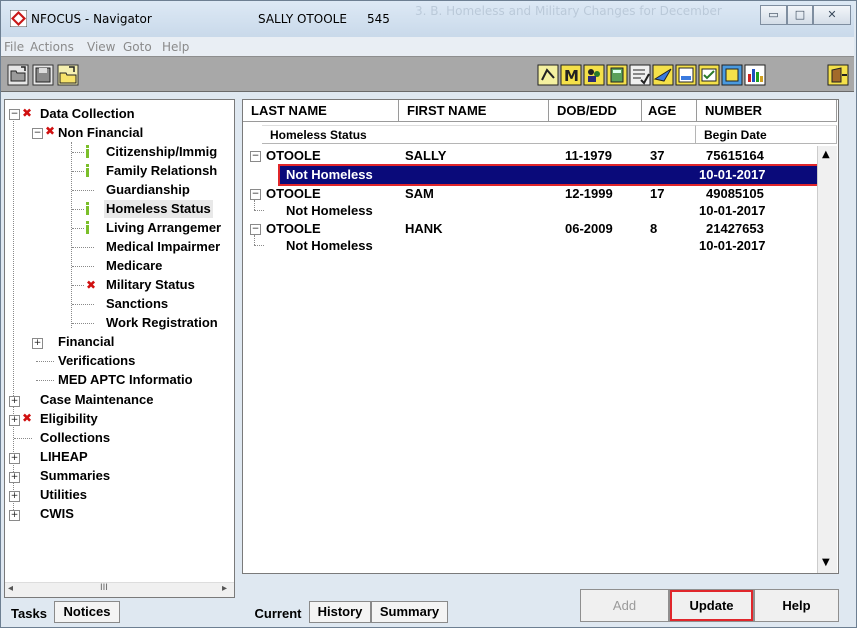 The image size is (857, 628). I want to click on plane-icon, so click(663, 75).